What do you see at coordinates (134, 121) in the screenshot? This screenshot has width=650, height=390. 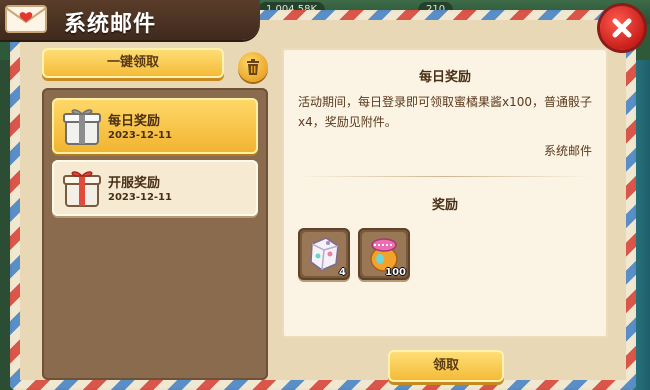 I see `mail-item-title: 每日奖励` at bounding box center [134, 121].